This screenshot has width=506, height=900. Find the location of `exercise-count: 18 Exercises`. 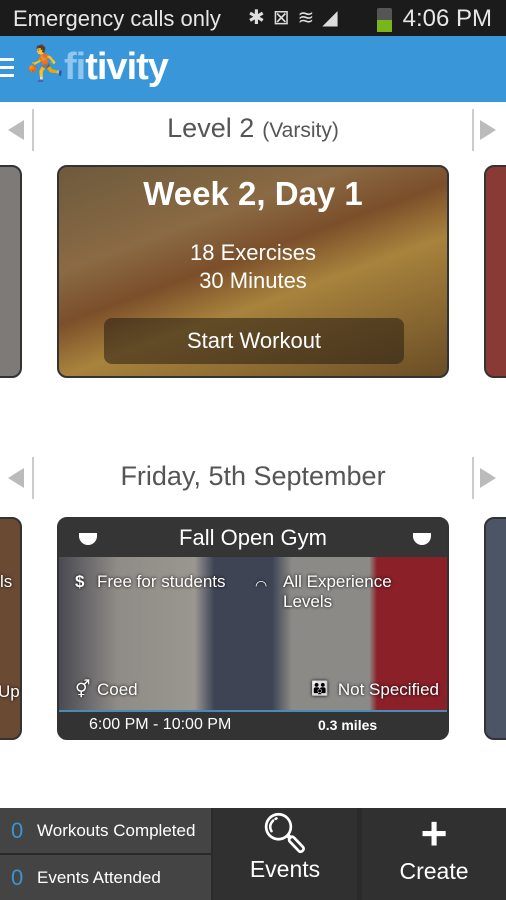

exercise-count: 18 Exercises is located at coordinates (253, 252).